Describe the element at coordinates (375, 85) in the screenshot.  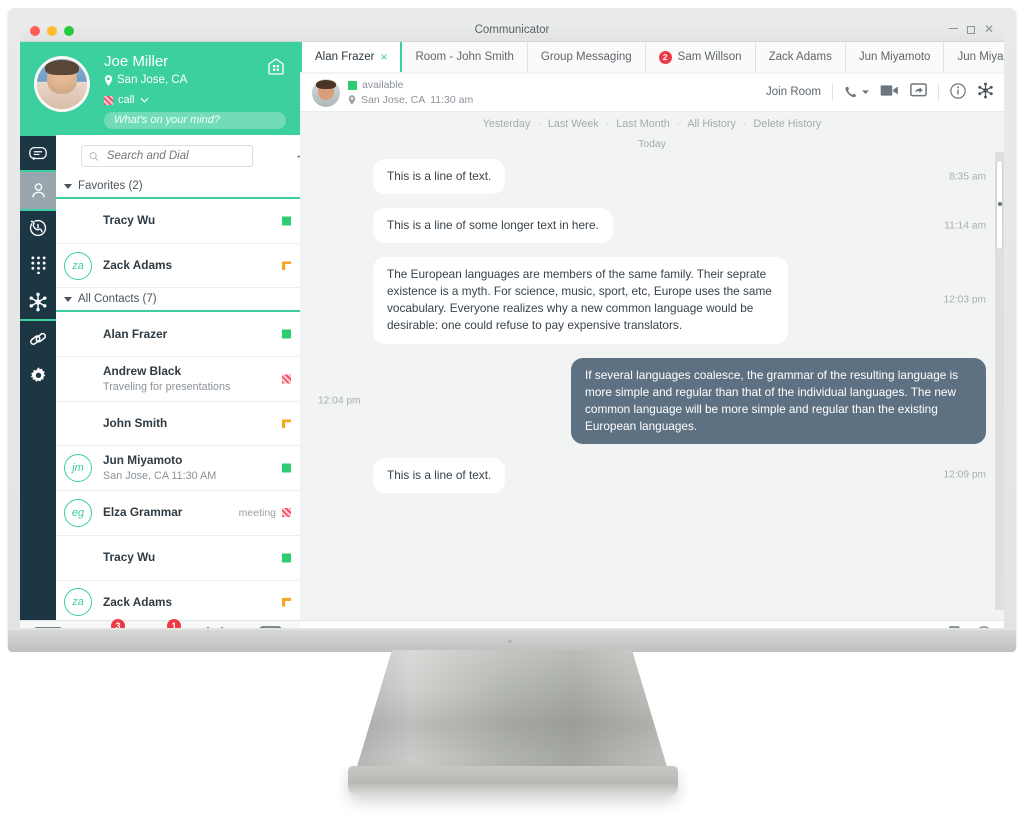
I see `chat-status: available` at that location.